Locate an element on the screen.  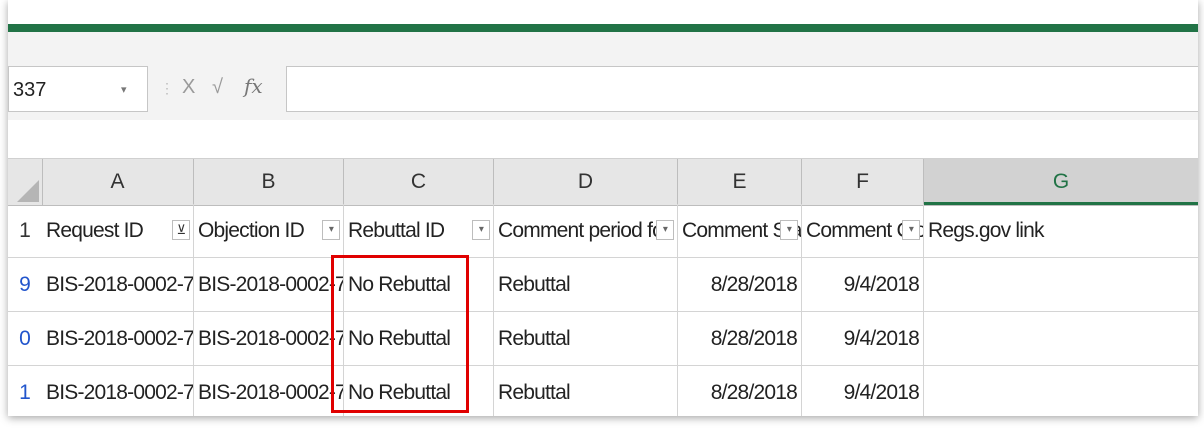
name-box: 337 ▾ is located at coordinates (78, 89).